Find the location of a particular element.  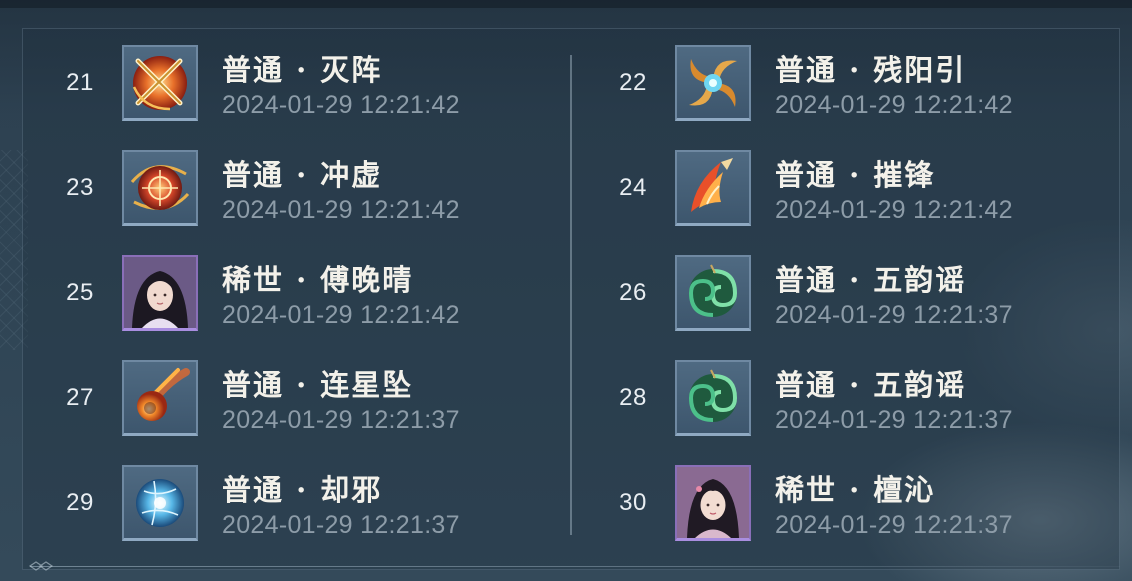

record-number: 25 is located at coordinates (80, 292).